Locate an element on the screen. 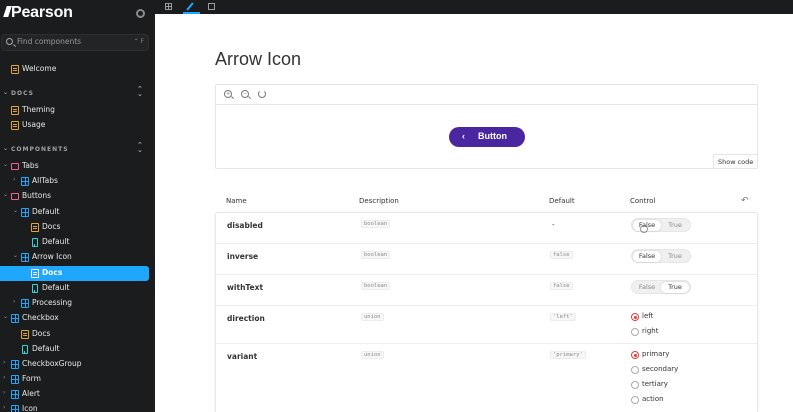 The image size is (793, 412). sidebar-item-usage: Usage is located at coordinates (77, 125).